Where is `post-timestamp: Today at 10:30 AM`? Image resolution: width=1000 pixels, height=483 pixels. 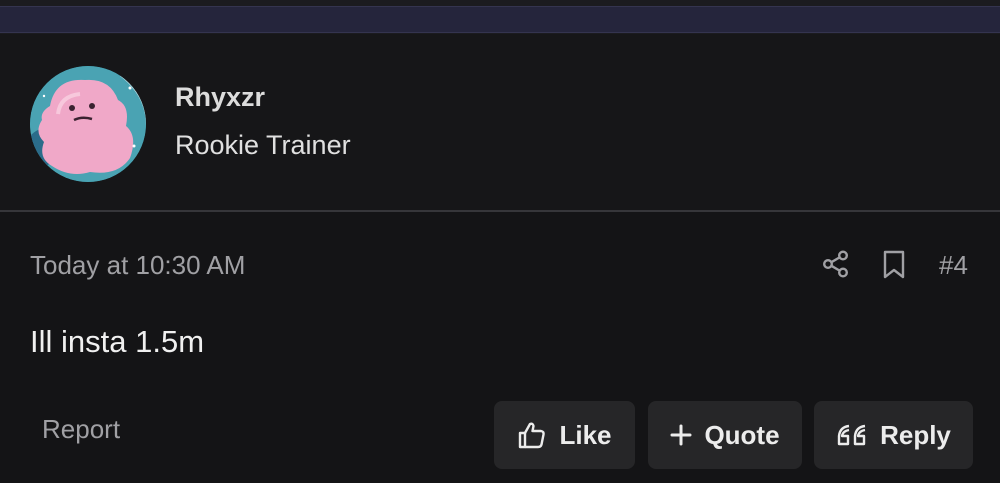 post-timestamp: Today at 10:30 AM is located at coordinates (137, 265).